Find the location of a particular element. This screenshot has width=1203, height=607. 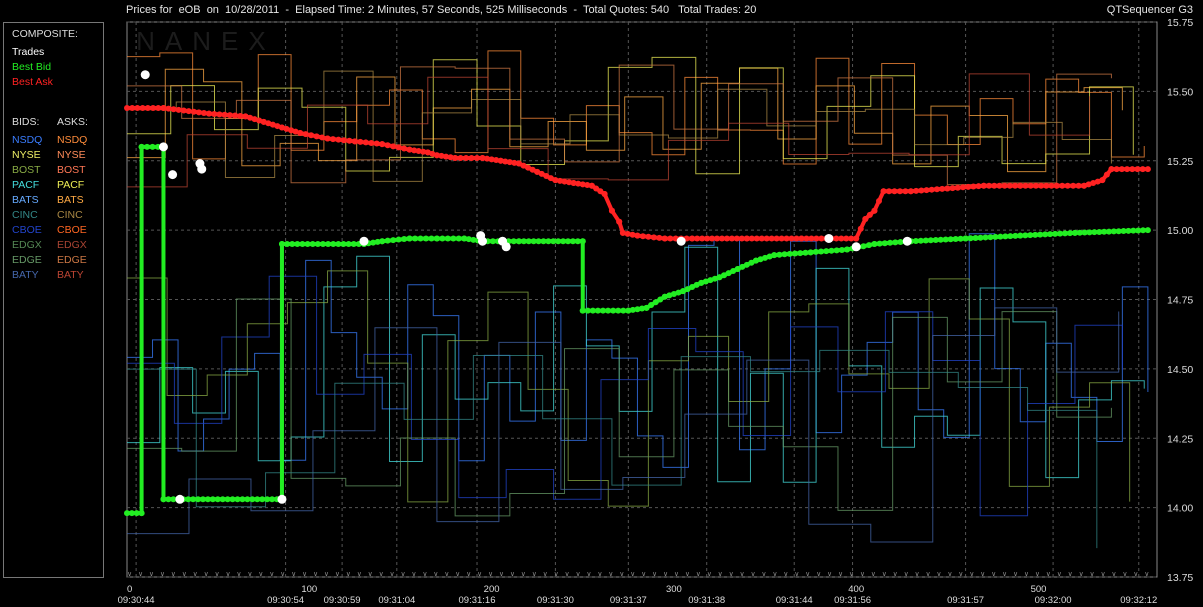

y-tick-label: 14.50 is located at coordinates (1180, 370).